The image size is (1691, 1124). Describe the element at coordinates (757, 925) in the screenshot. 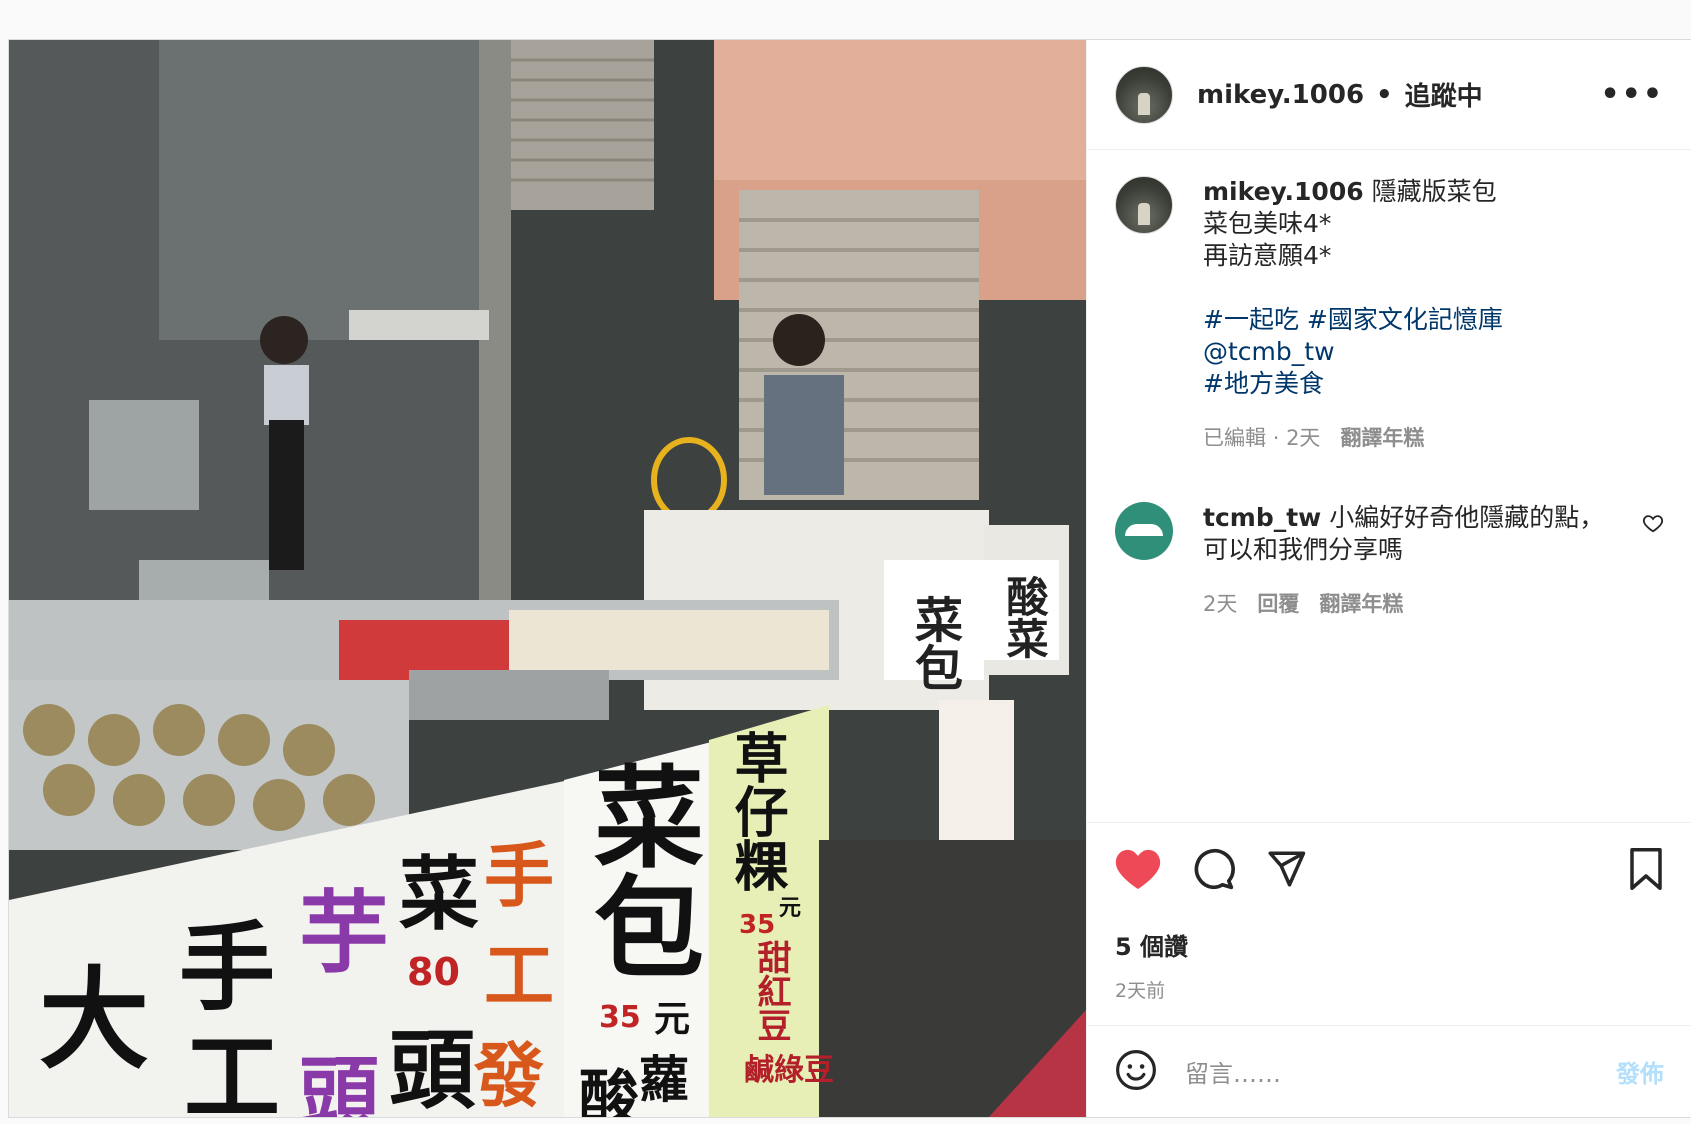

I see `sign-green-price: 35` at that location.